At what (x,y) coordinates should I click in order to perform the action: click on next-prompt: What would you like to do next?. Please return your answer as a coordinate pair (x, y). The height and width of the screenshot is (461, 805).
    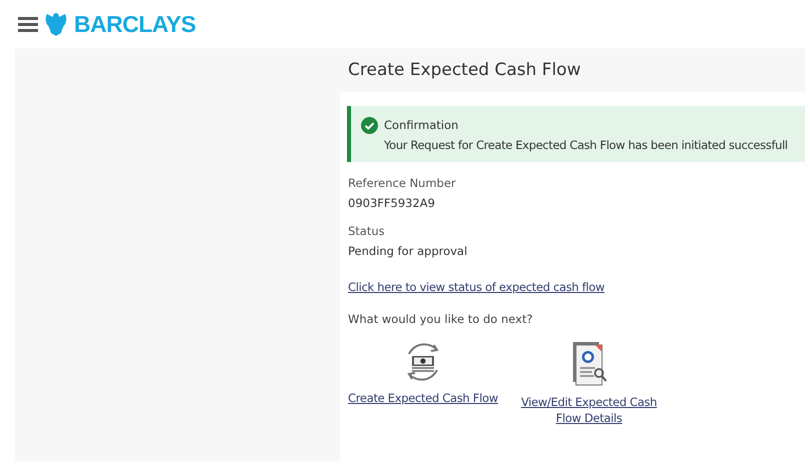
    Looking at the image, I should click on (441, 319).